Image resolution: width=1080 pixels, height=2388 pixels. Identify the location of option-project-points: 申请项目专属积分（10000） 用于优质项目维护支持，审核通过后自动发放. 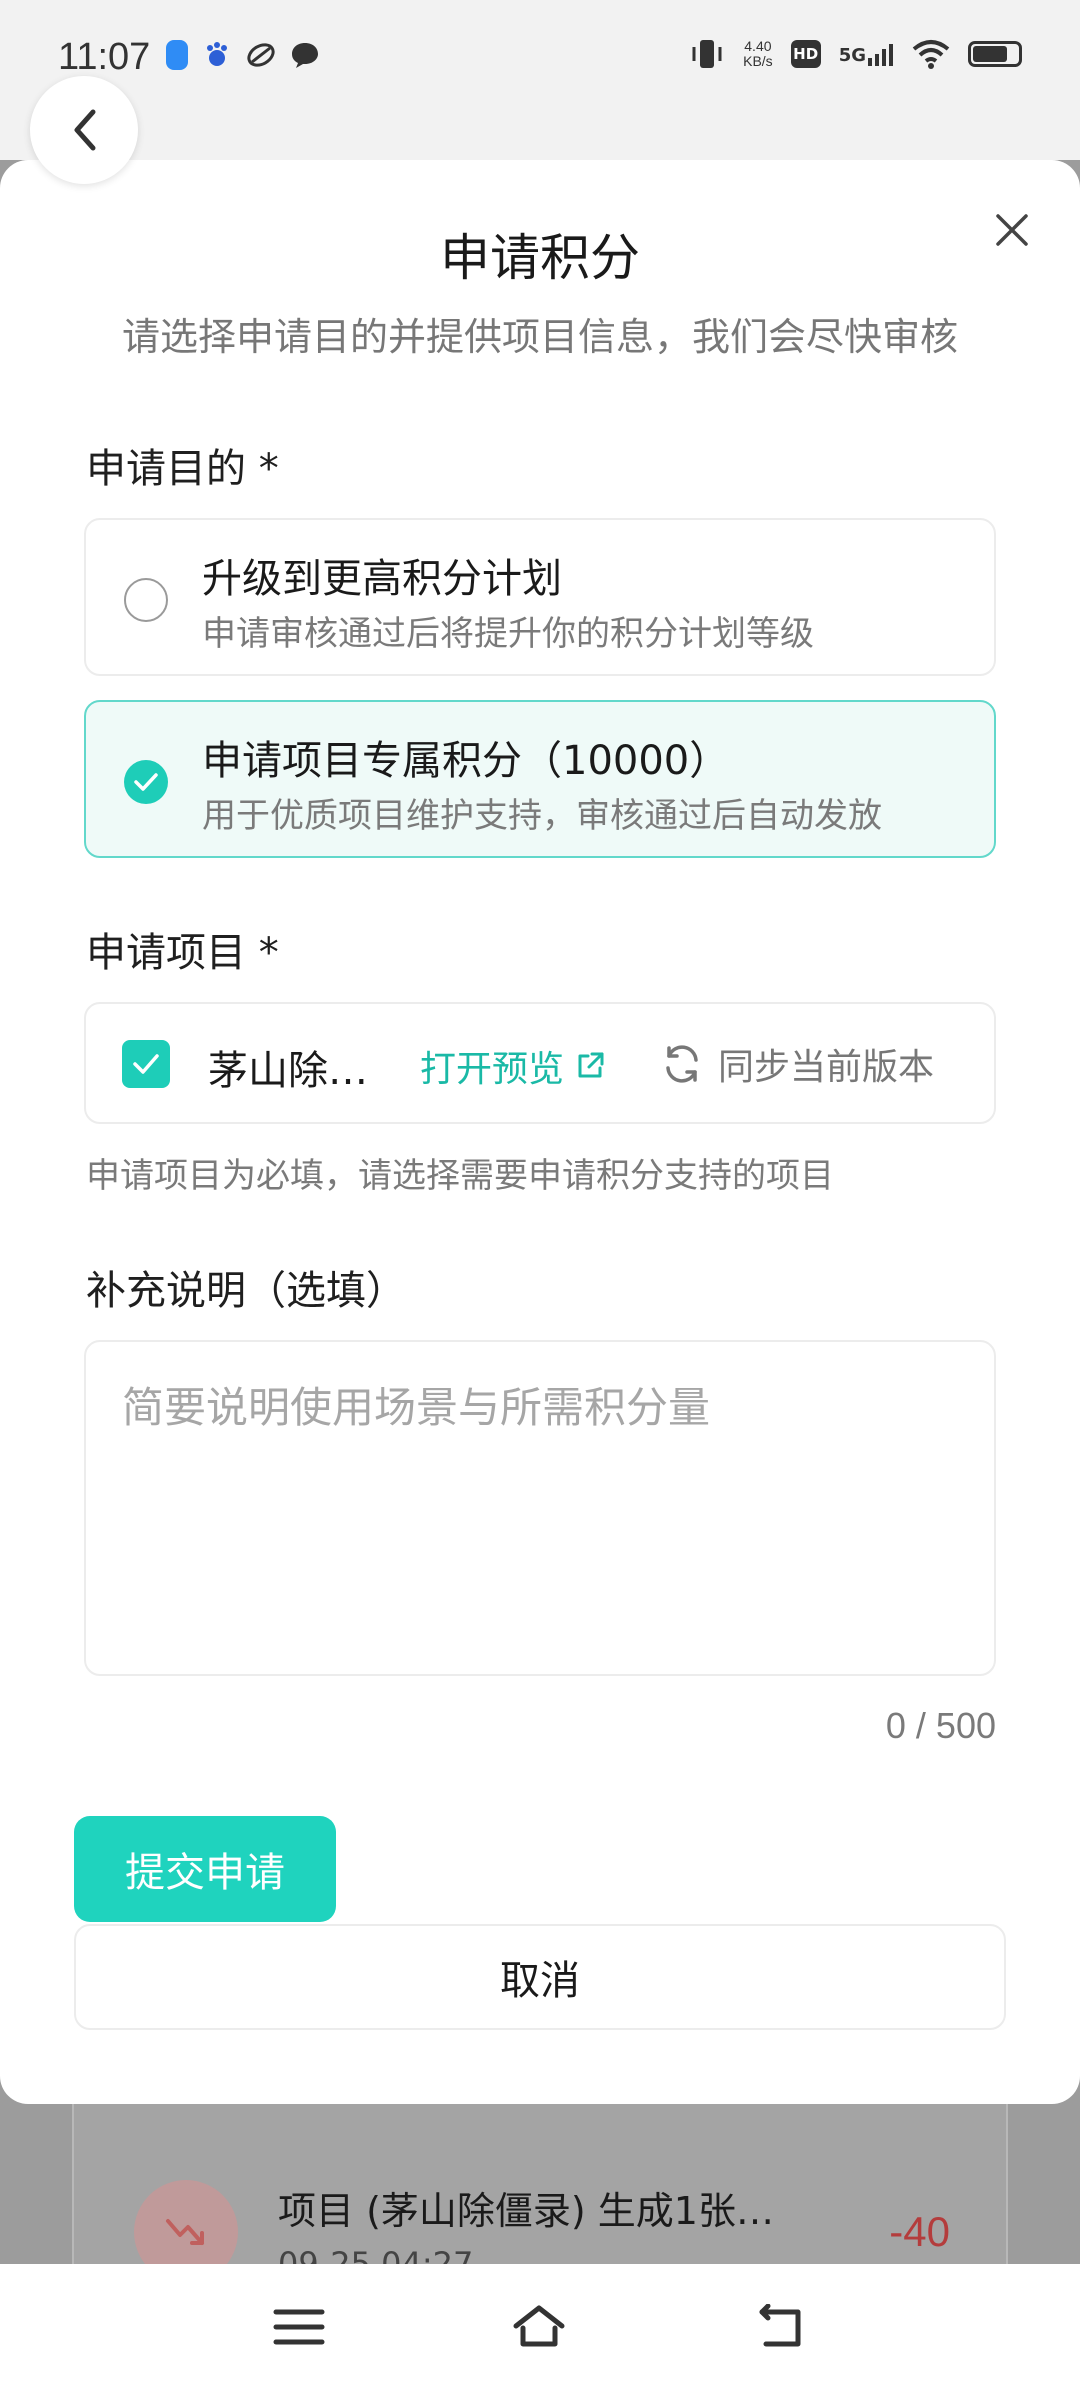
(540, 779).